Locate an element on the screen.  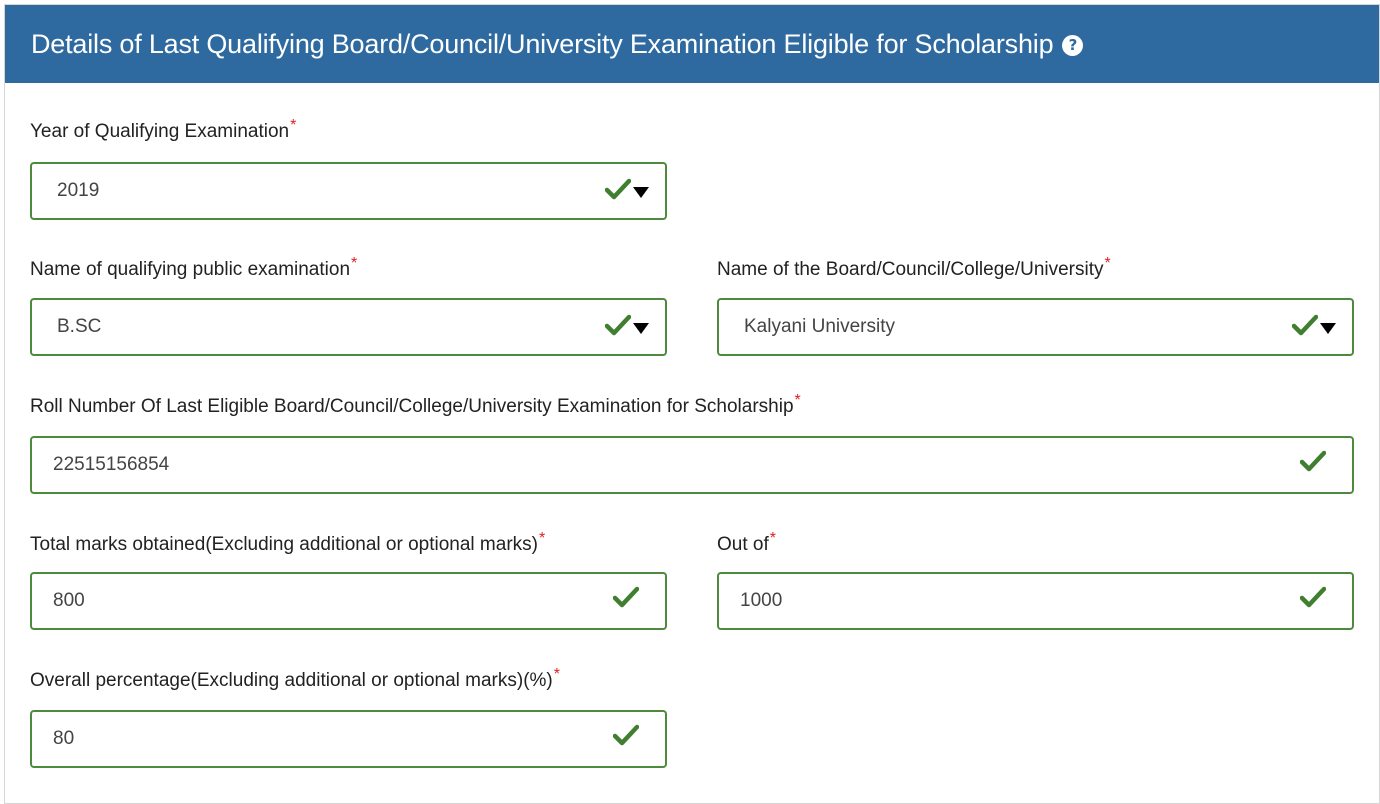
year-select: 2019 is located at coordinates (348, 191).